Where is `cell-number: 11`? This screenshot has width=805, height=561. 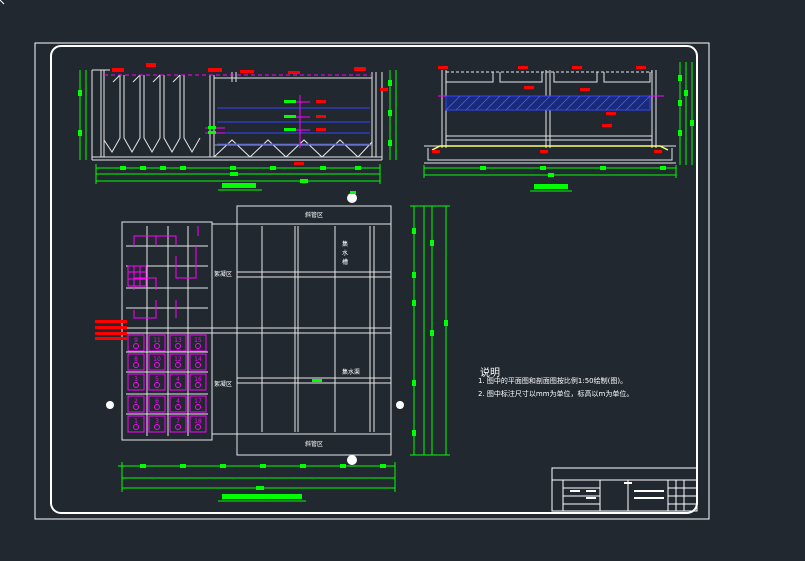 cell-number: 11 is located at coordinates (157, 340).